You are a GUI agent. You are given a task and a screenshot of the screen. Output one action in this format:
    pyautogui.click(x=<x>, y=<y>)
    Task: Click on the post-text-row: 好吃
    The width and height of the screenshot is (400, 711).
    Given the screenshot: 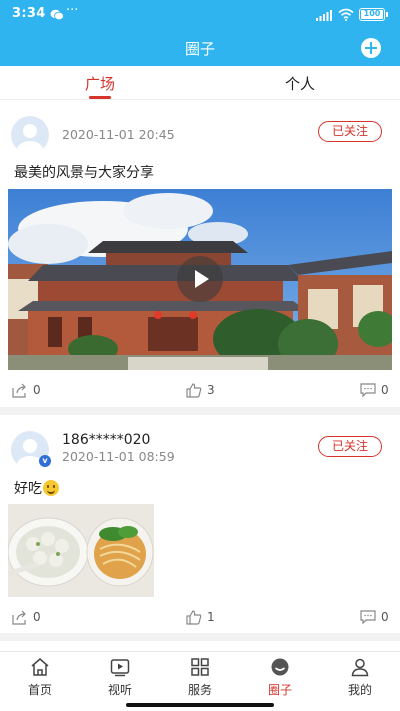 What is the action you would take?
    pyautogui.click(x=36, y=488)
    